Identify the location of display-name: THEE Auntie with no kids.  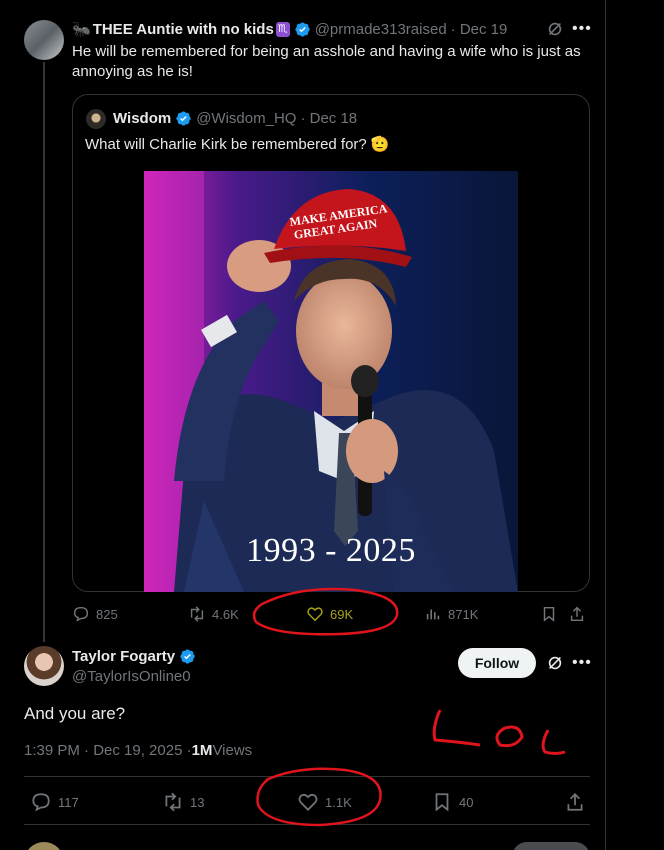
(183, 29).